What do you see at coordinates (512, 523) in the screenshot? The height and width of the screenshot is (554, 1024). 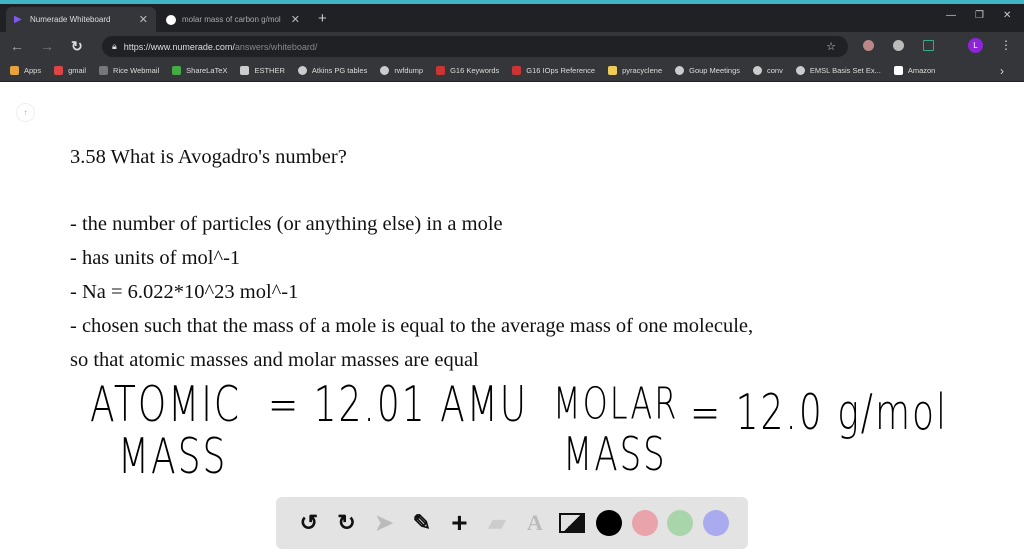 I see `drawing-toolbar: ↺ ↻ ➤ ✎ + ▰ A` at bounding box center [512, 523].